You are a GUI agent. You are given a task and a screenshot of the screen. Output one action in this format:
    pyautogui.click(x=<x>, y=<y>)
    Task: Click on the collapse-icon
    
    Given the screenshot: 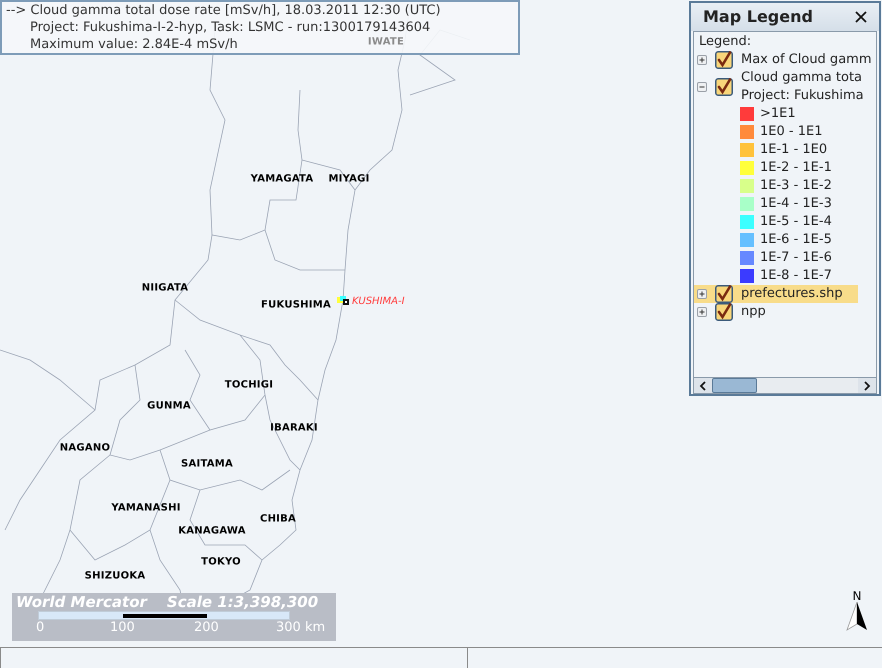 What is the action you would take?
    pyautogui.click(x=702, y=87)
    